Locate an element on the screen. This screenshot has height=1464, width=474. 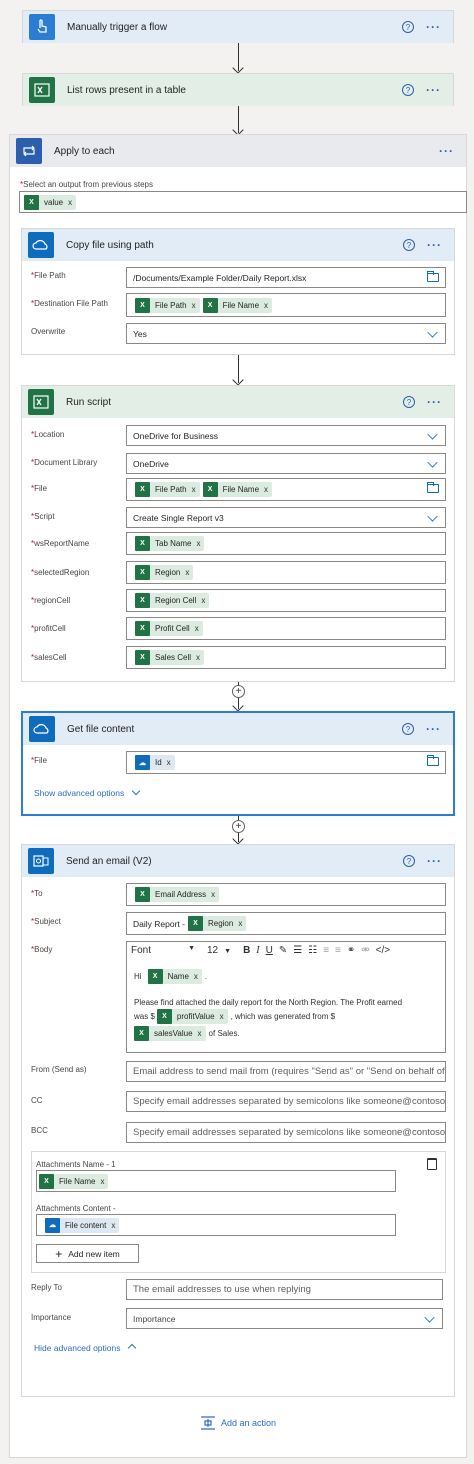
decrease-indent-icon: ≡ is located at coordinates (326, 950).